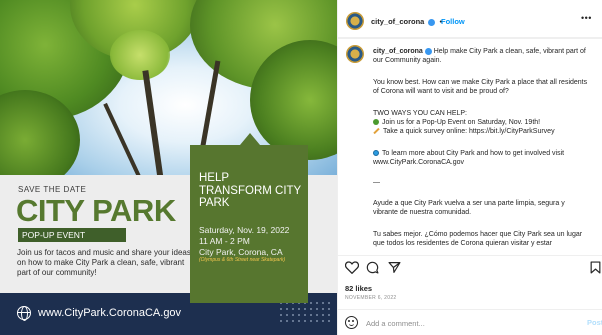 The width and height of the screenshot is (602, 335). What do you see at coordinates (469, 38) in the screenshot?
I see `header-divider` at bounding box center [469, 38].